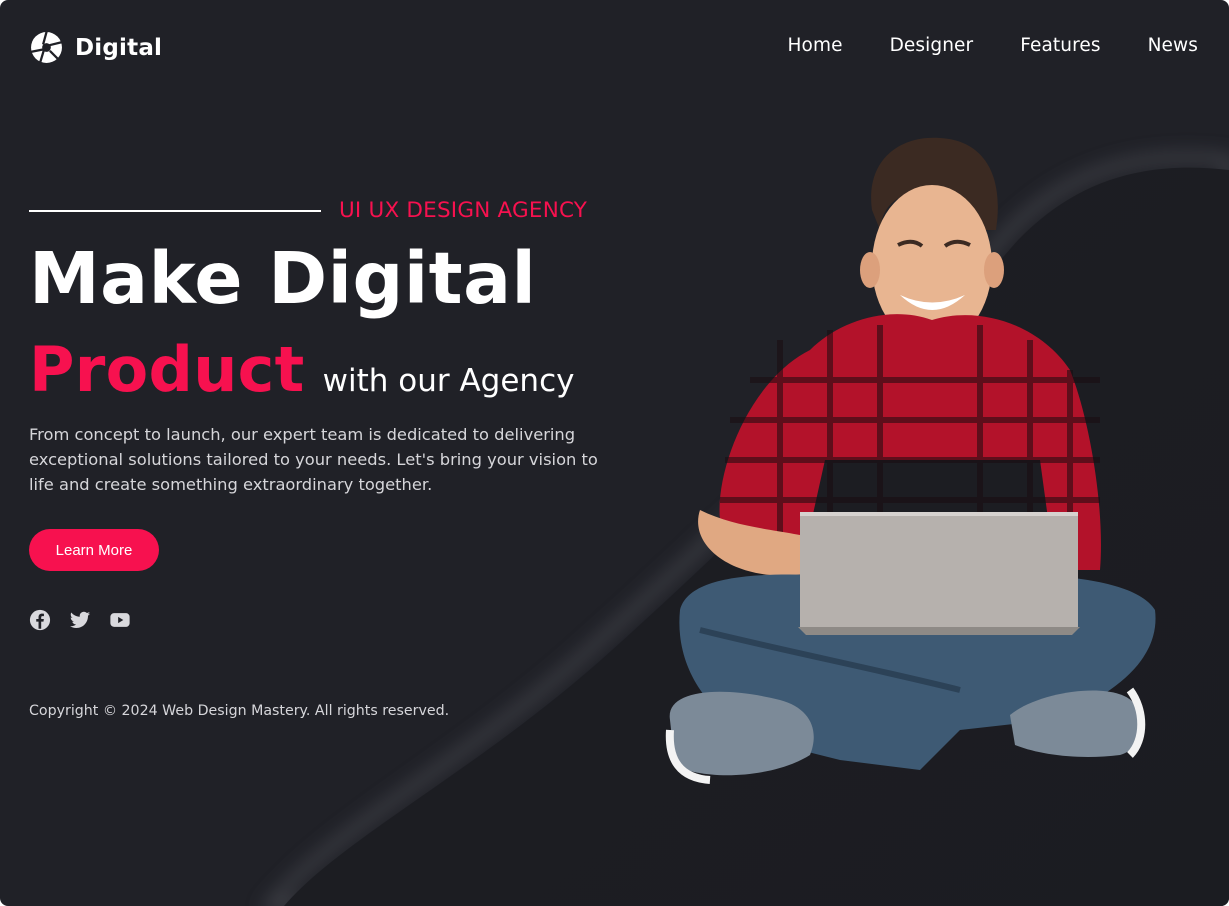  I want to click on hero-highlight-word: Product, so click(167, 369).